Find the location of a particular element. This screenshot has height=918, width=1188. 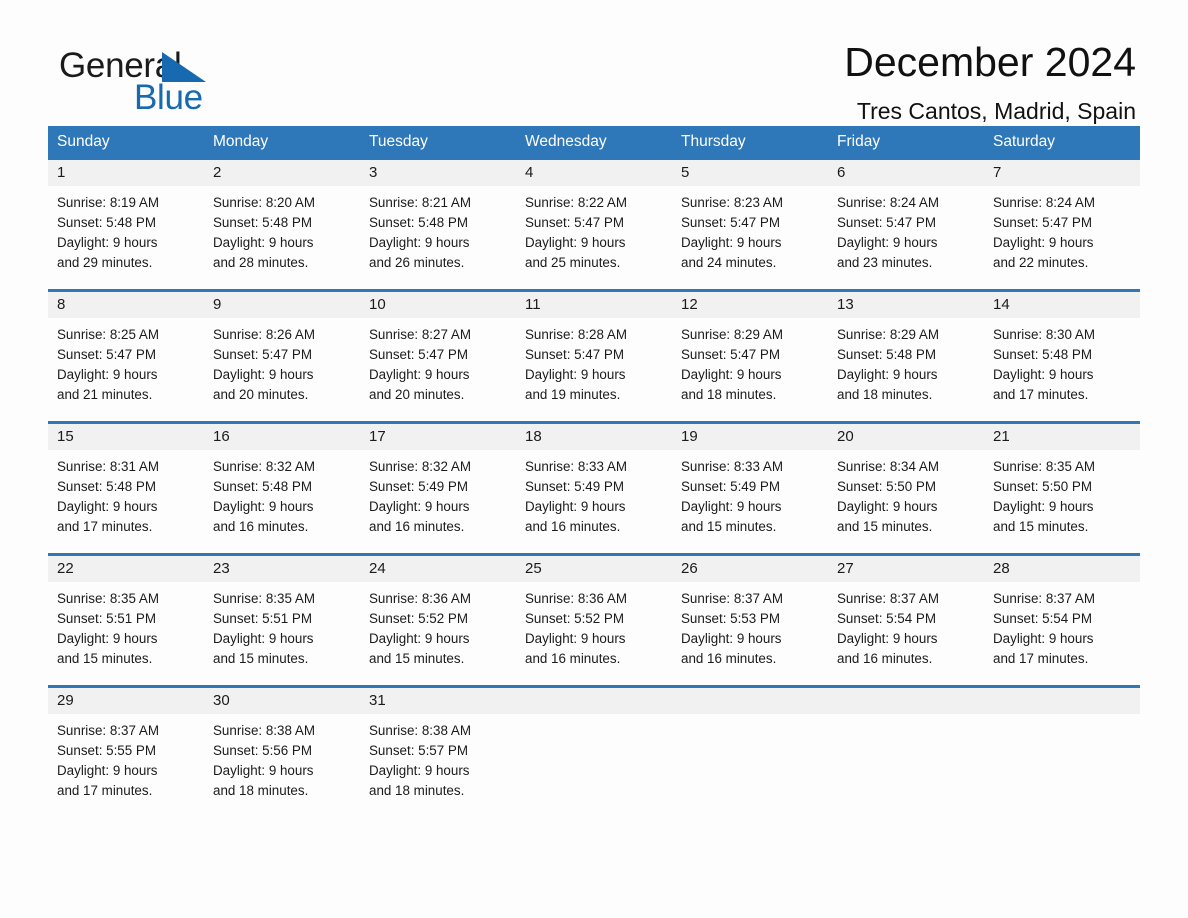

day-number: 16 is located at coordinates (282, 437).